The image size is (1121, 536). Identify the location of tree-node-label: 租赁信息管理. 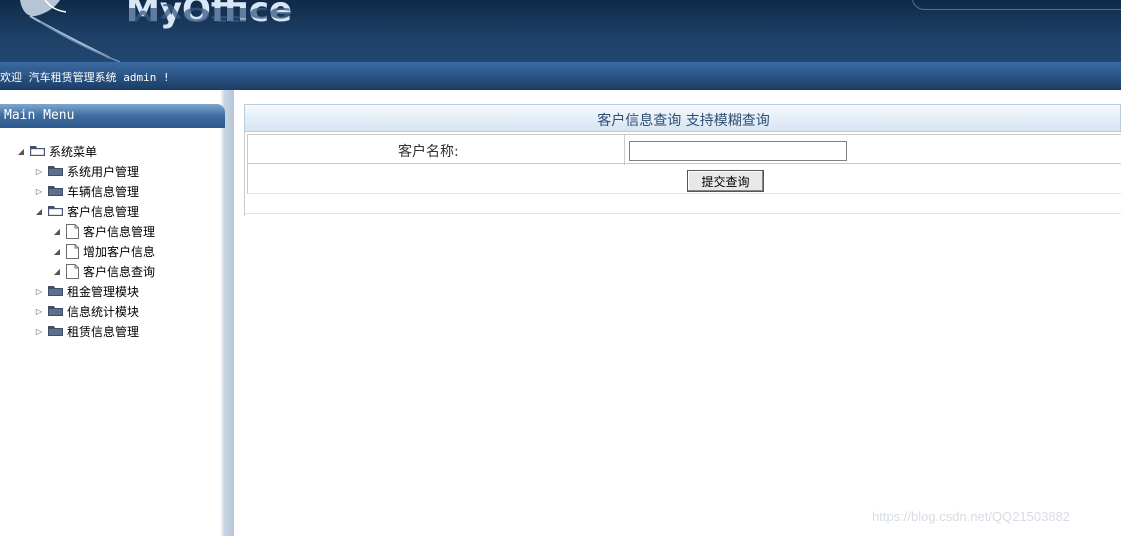
(103, 331).